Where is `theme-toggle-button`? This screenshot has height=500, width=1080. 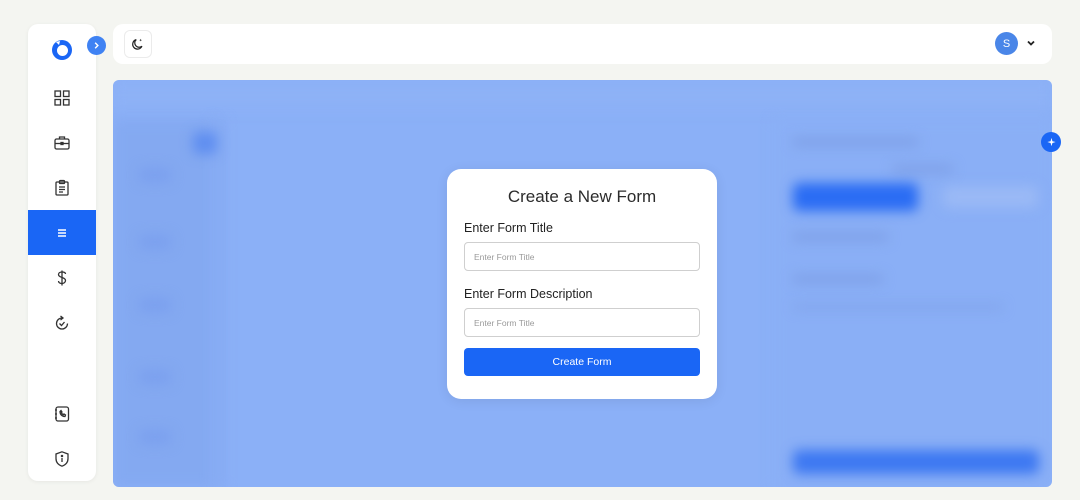 theme-toggle-button is located at coordinates (138, 44).